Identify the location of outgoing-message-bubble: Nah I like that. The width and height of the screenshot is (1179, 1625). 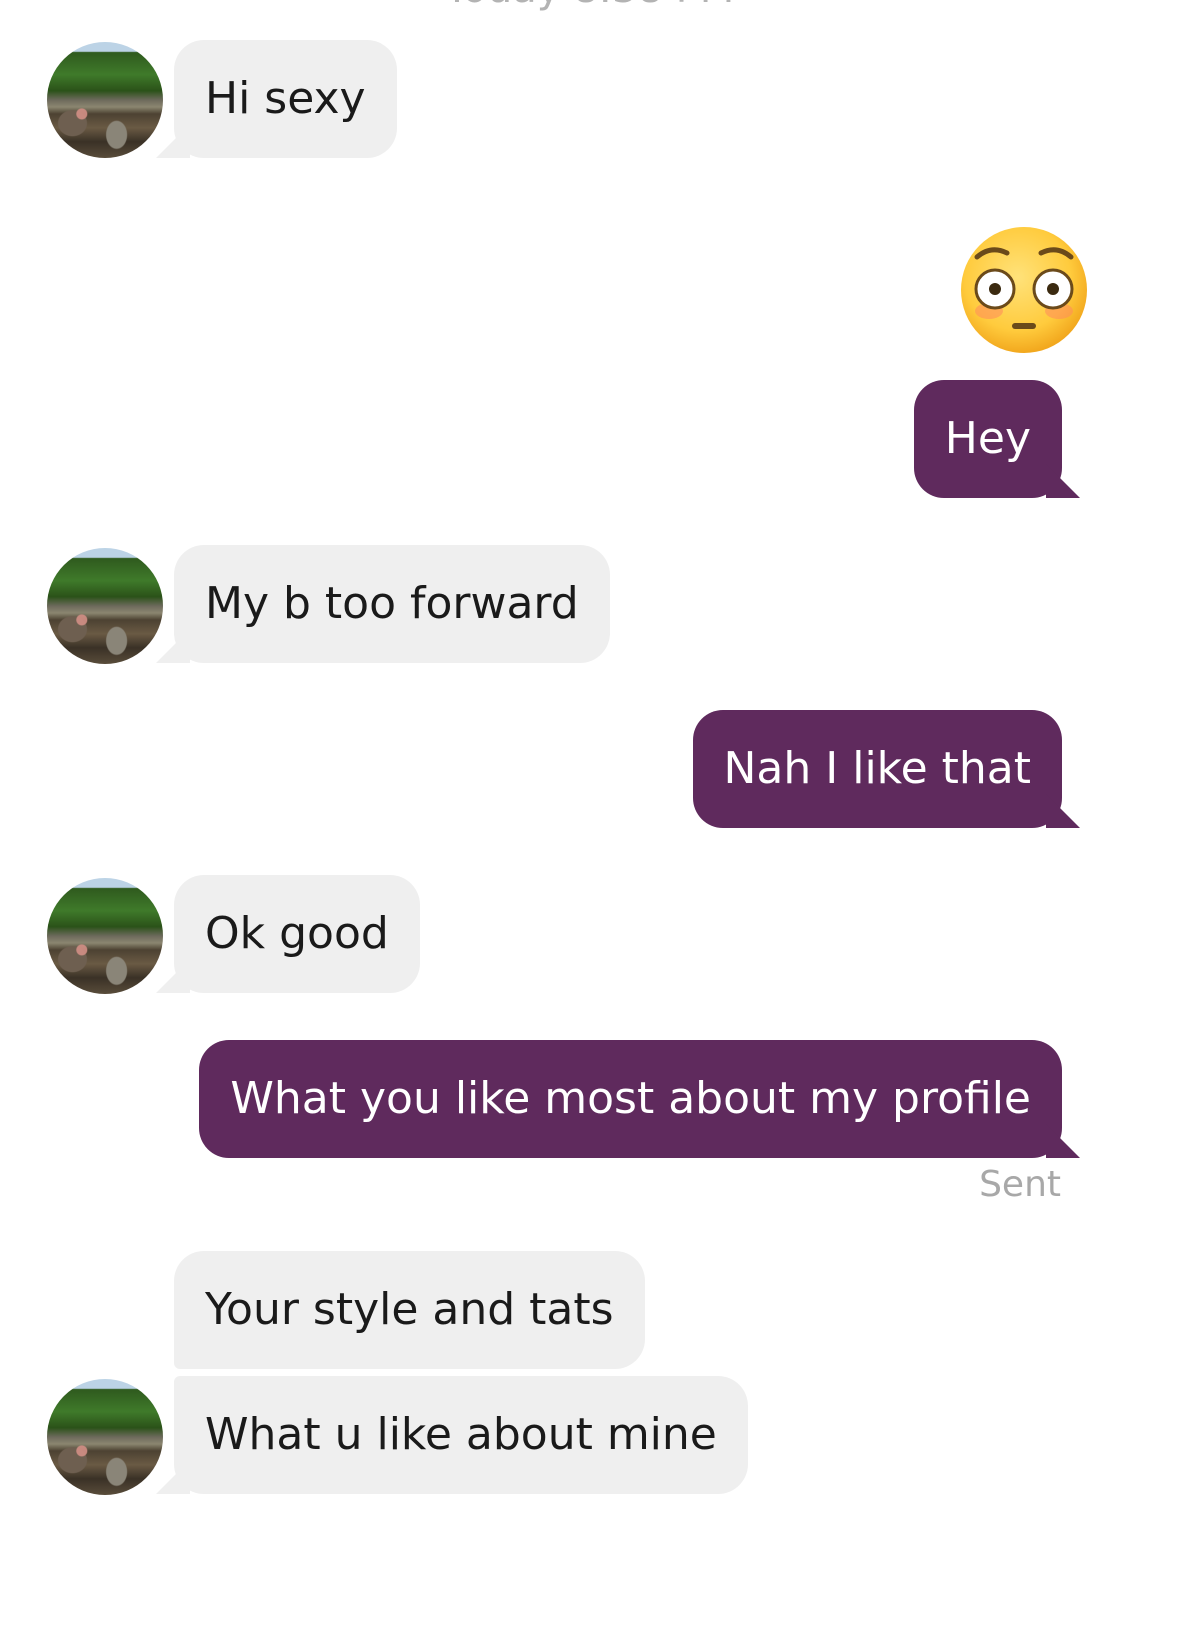
(877, 769).